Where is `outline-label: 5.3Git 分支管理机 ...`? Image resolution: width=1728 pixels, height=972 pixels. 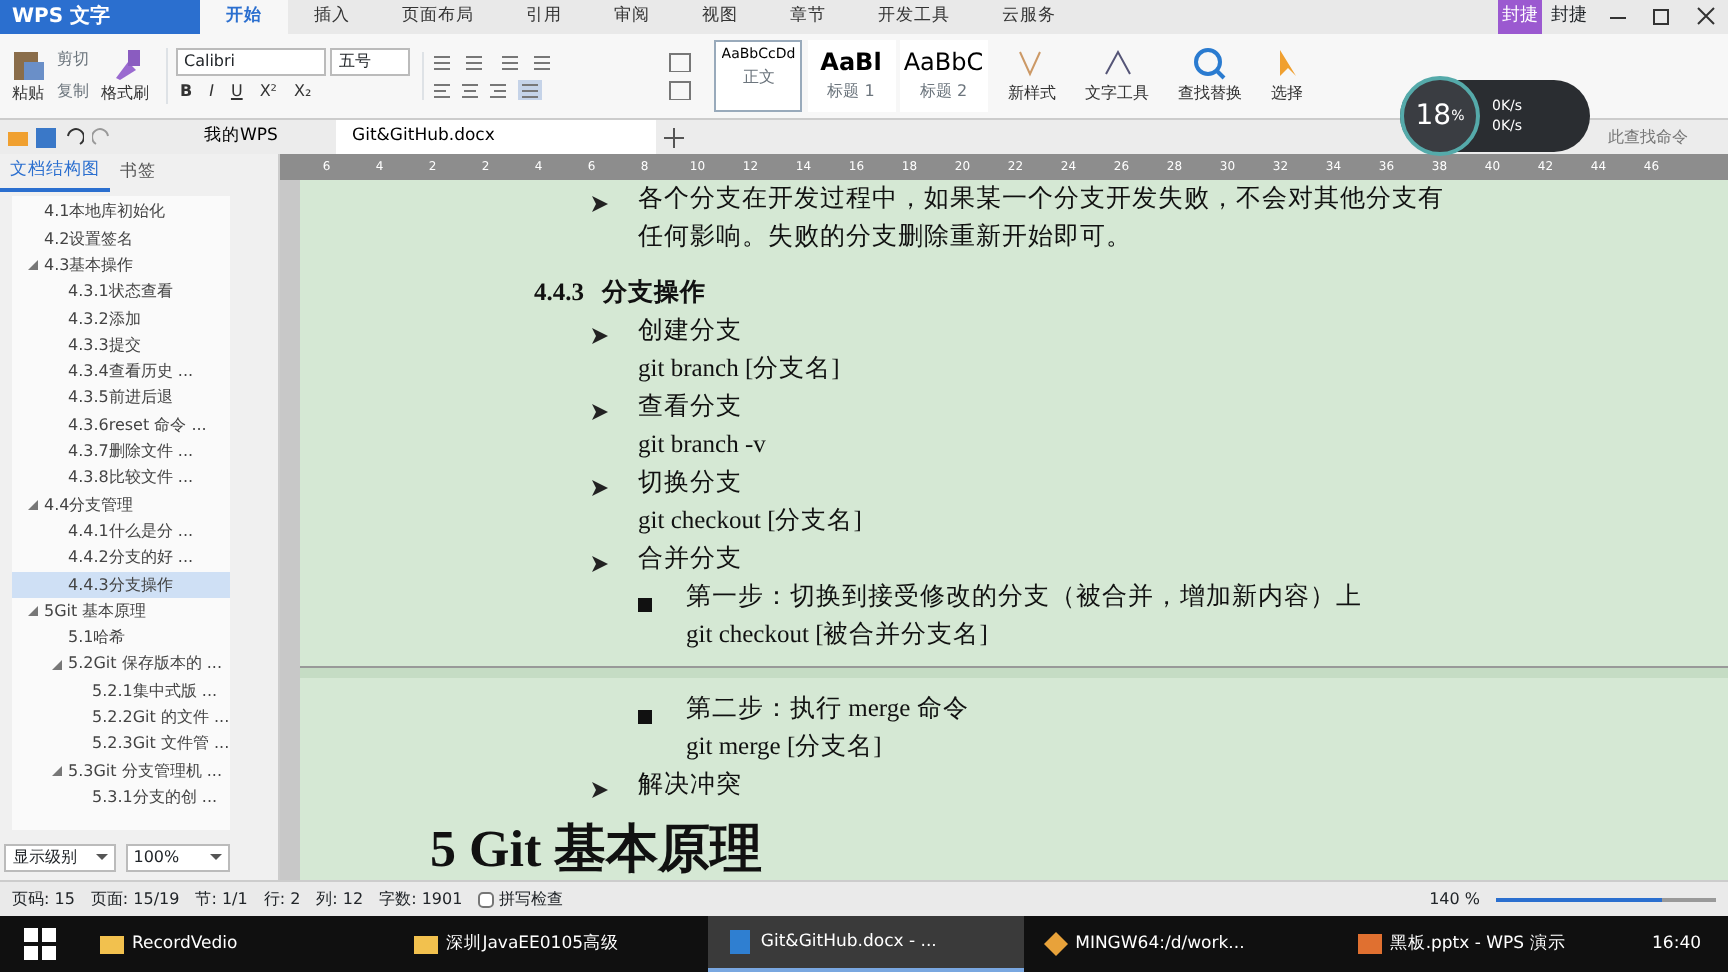
outline-label: 5.3Git 分支管理机 ... is located at coordinates (145, 771).